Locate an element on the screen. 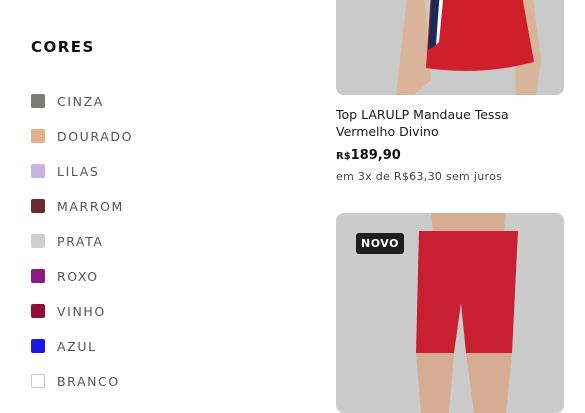  color-option-azul: AZUL is located at coordinates (82, 354).